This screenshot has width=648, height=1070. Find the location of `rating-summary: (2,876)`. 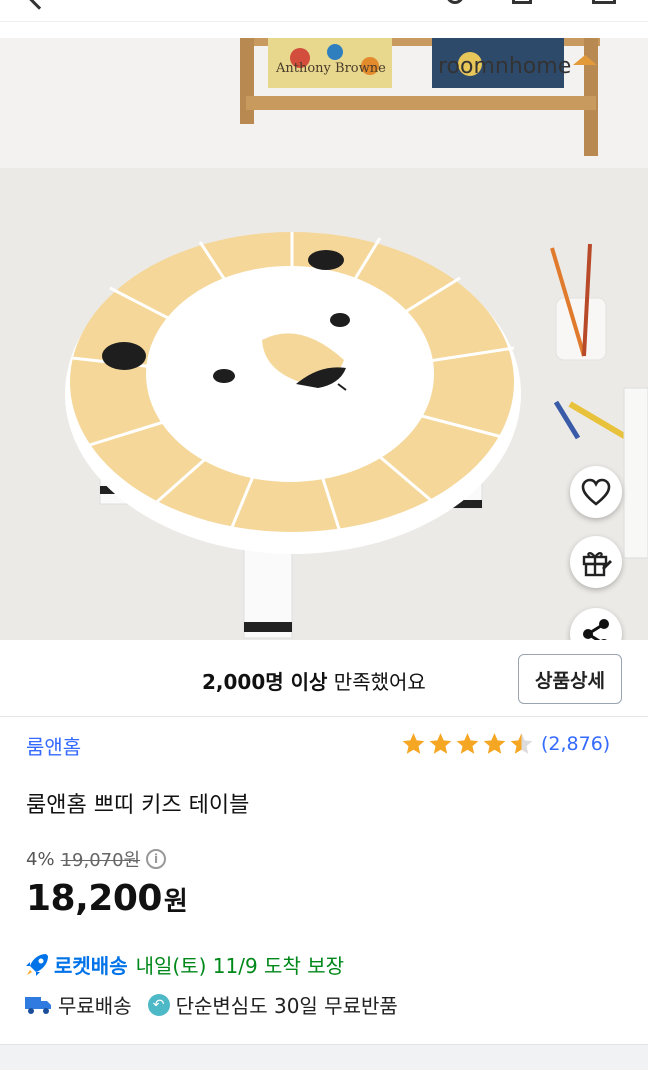

rating-summary: (2,876) is located at coordinates (505, 744).